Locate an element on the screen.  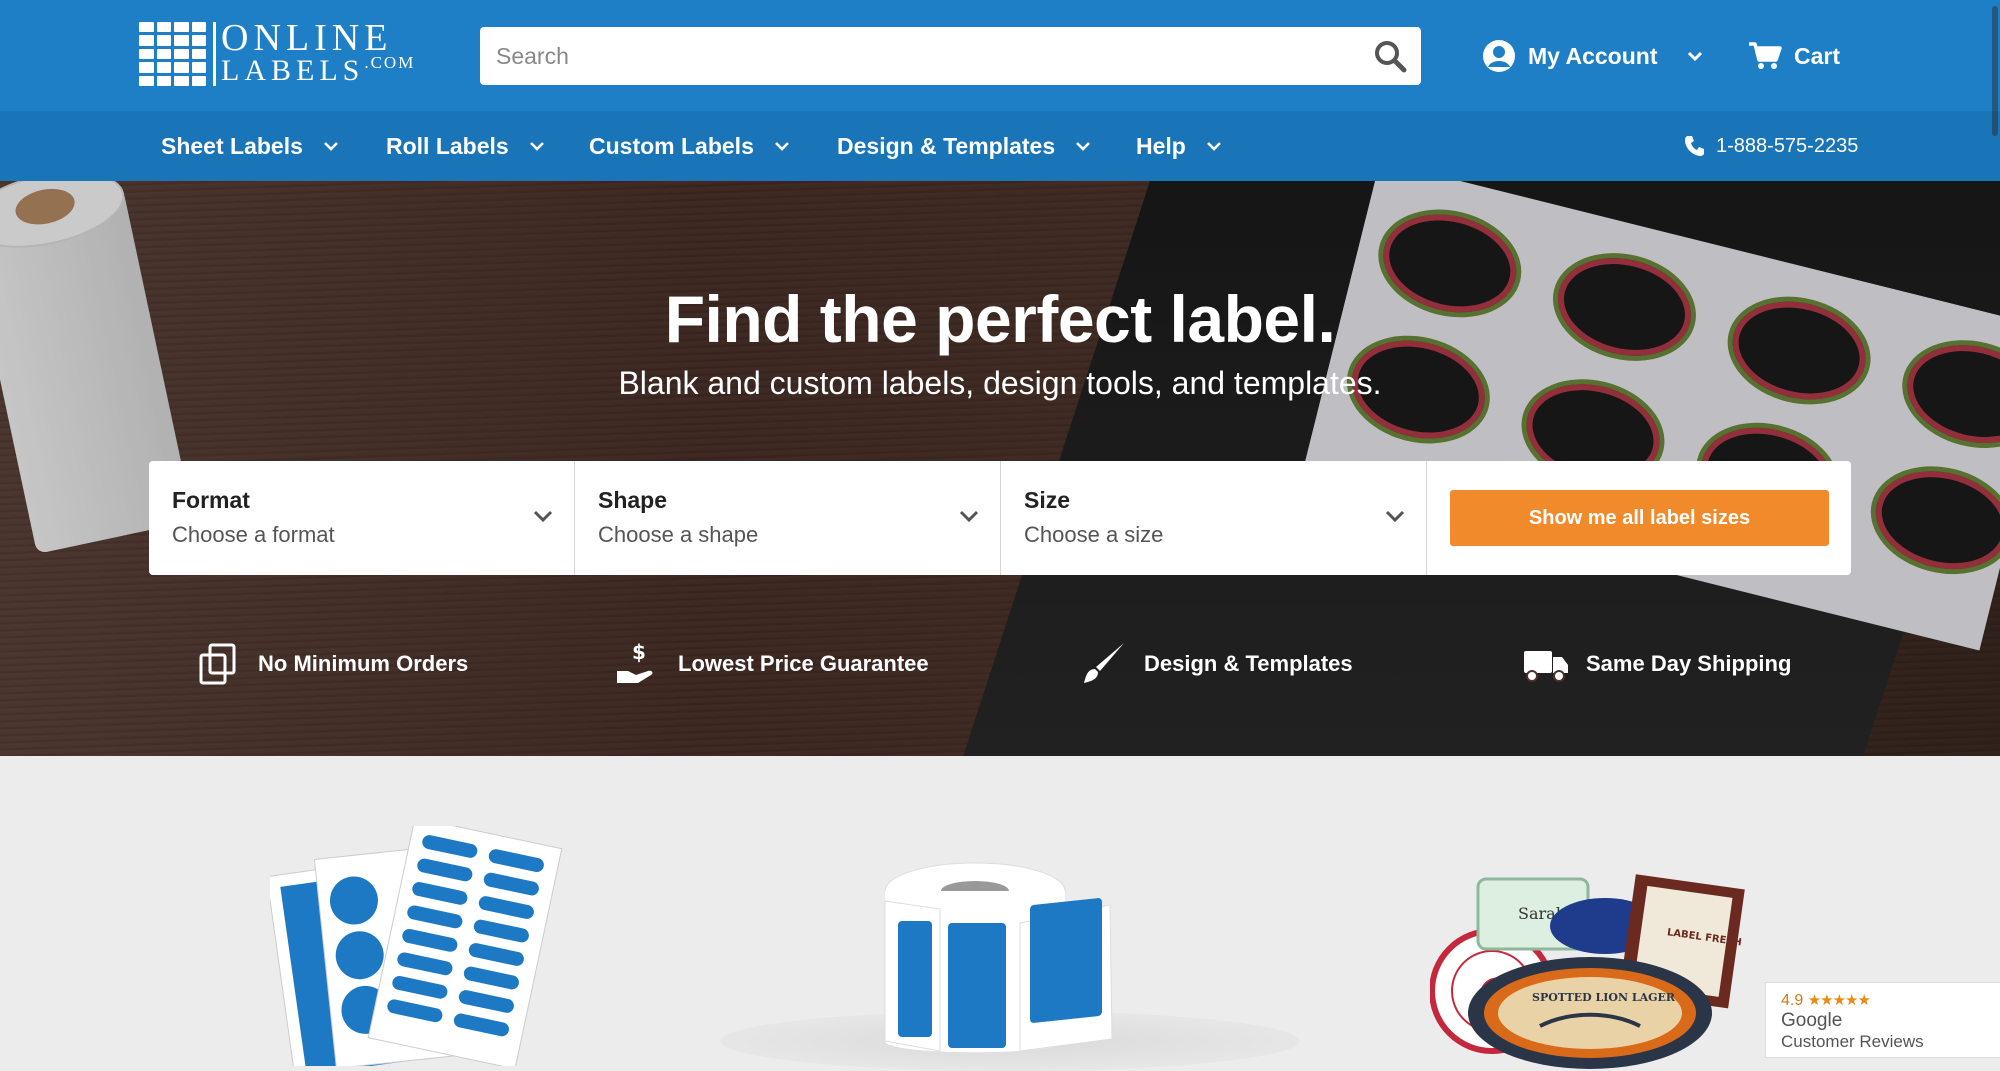
cart-icon is located at coordinates (1765, 55).